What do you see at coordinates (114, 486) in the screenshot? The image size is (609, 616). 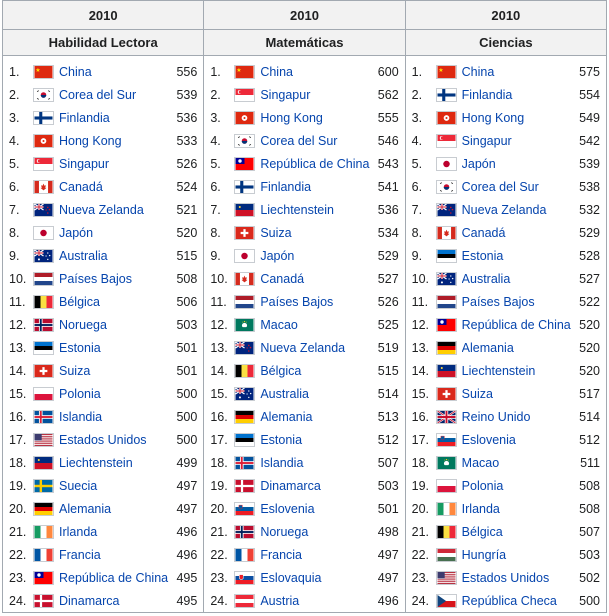 I see `country-link: Suecia` at bounding box center [114, 486].